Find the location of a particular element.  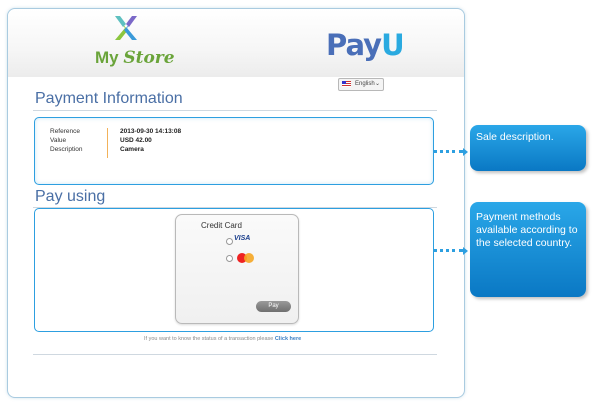

store-logo-text: My Store is located at coordinates (135, 58).